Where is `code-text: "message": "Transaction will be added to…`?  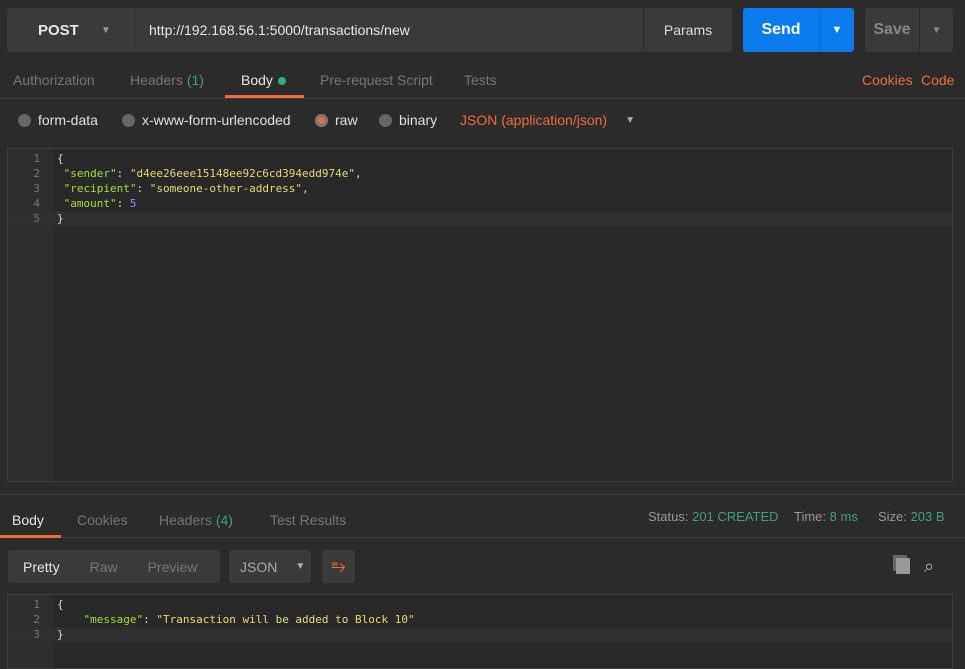 code-text: "message": "Transaction will be added to… is located at coordinates (249, 619).